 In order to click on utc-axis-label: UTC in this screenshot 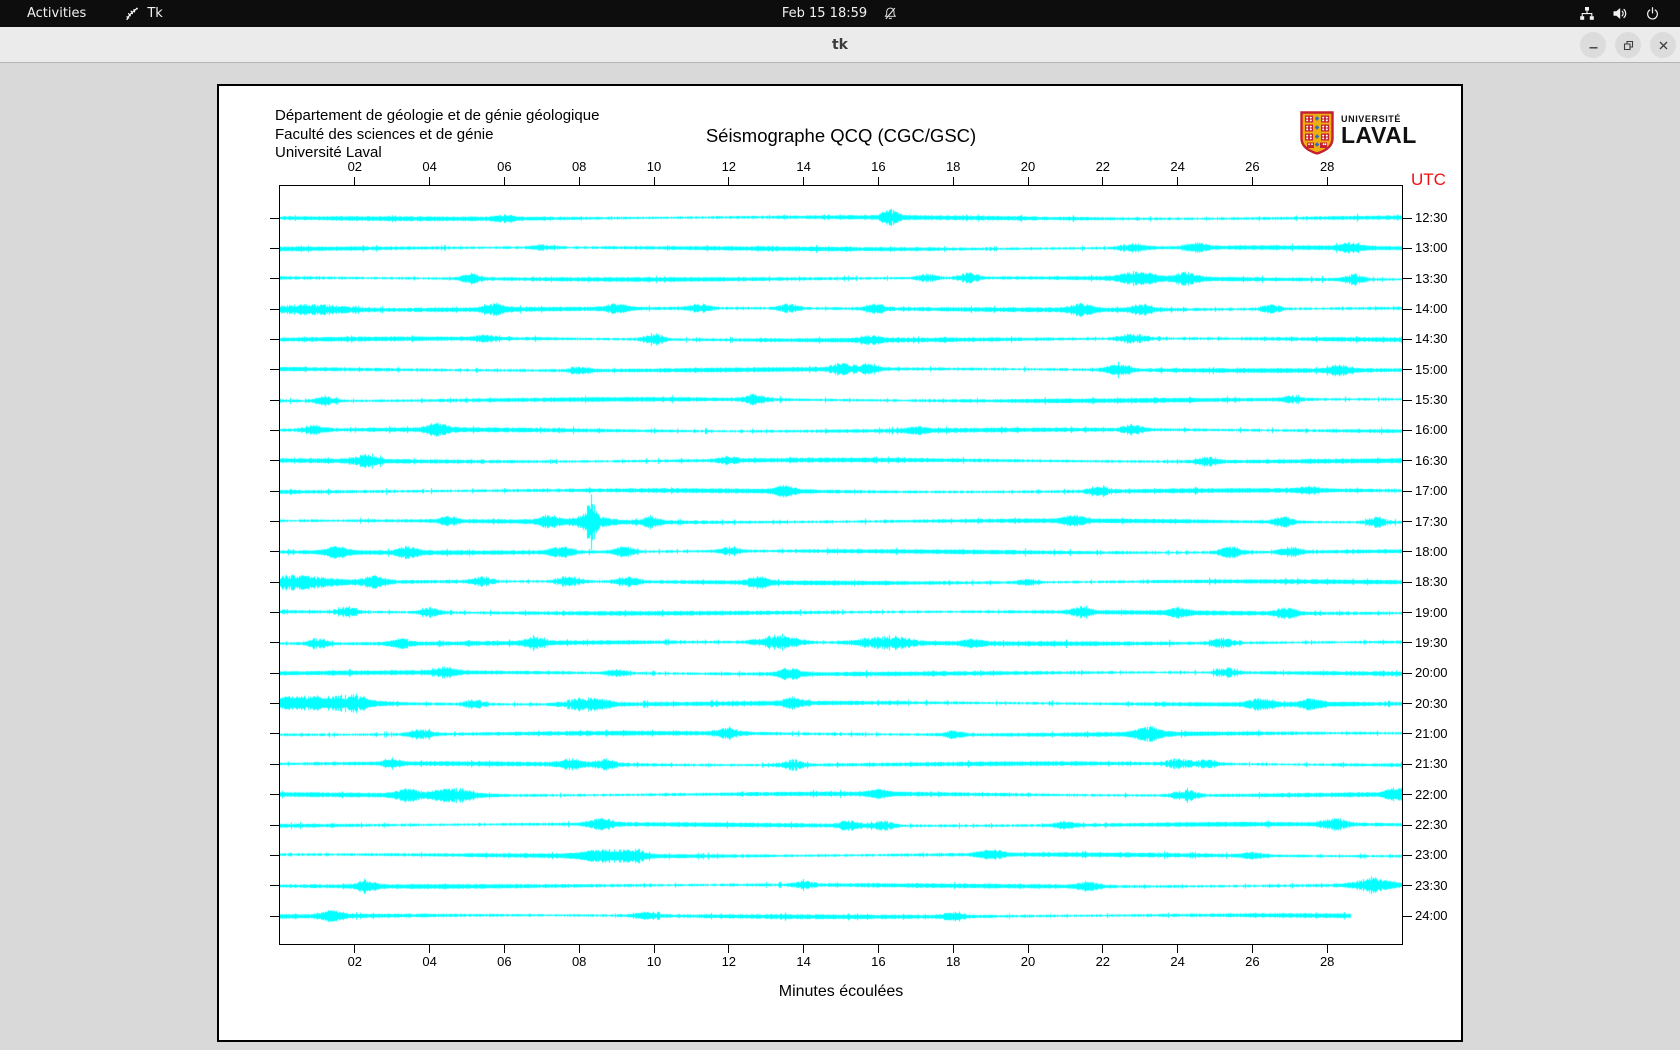, I will do `click(1428, 179)`.